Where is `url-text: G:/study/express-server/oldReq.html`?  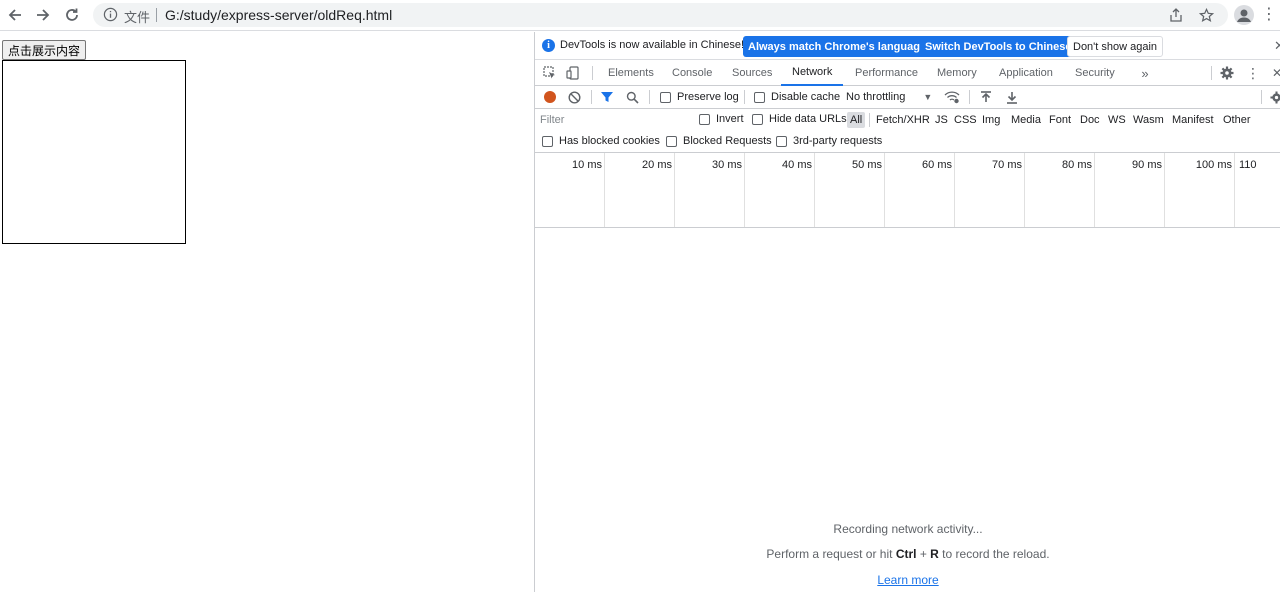 url-text: G:/study/express-server/oldReq.html is located at coordinates (278, 15).